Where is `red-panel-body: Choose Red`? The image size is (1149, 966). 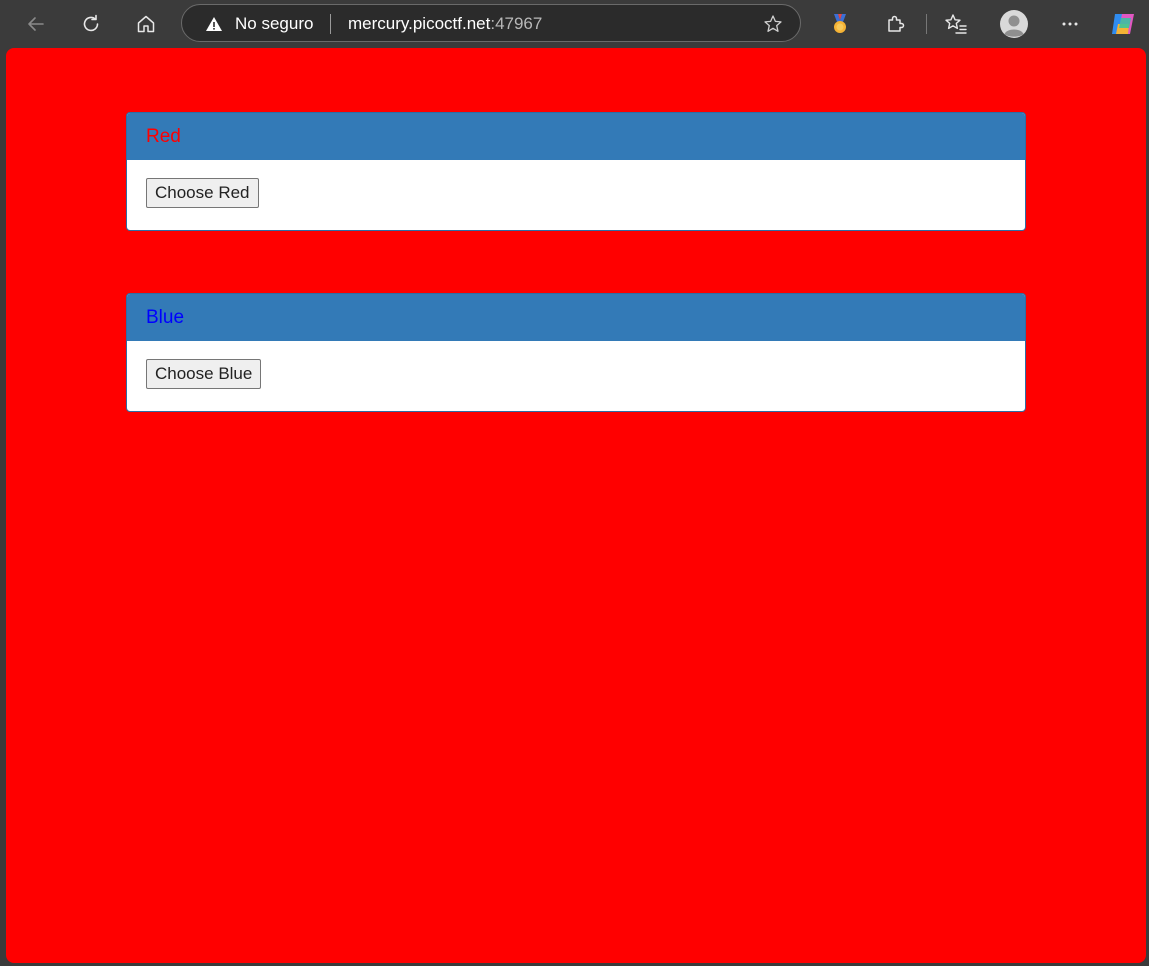
red-panel-body: Choose Red is located at coordinates (576, 193).